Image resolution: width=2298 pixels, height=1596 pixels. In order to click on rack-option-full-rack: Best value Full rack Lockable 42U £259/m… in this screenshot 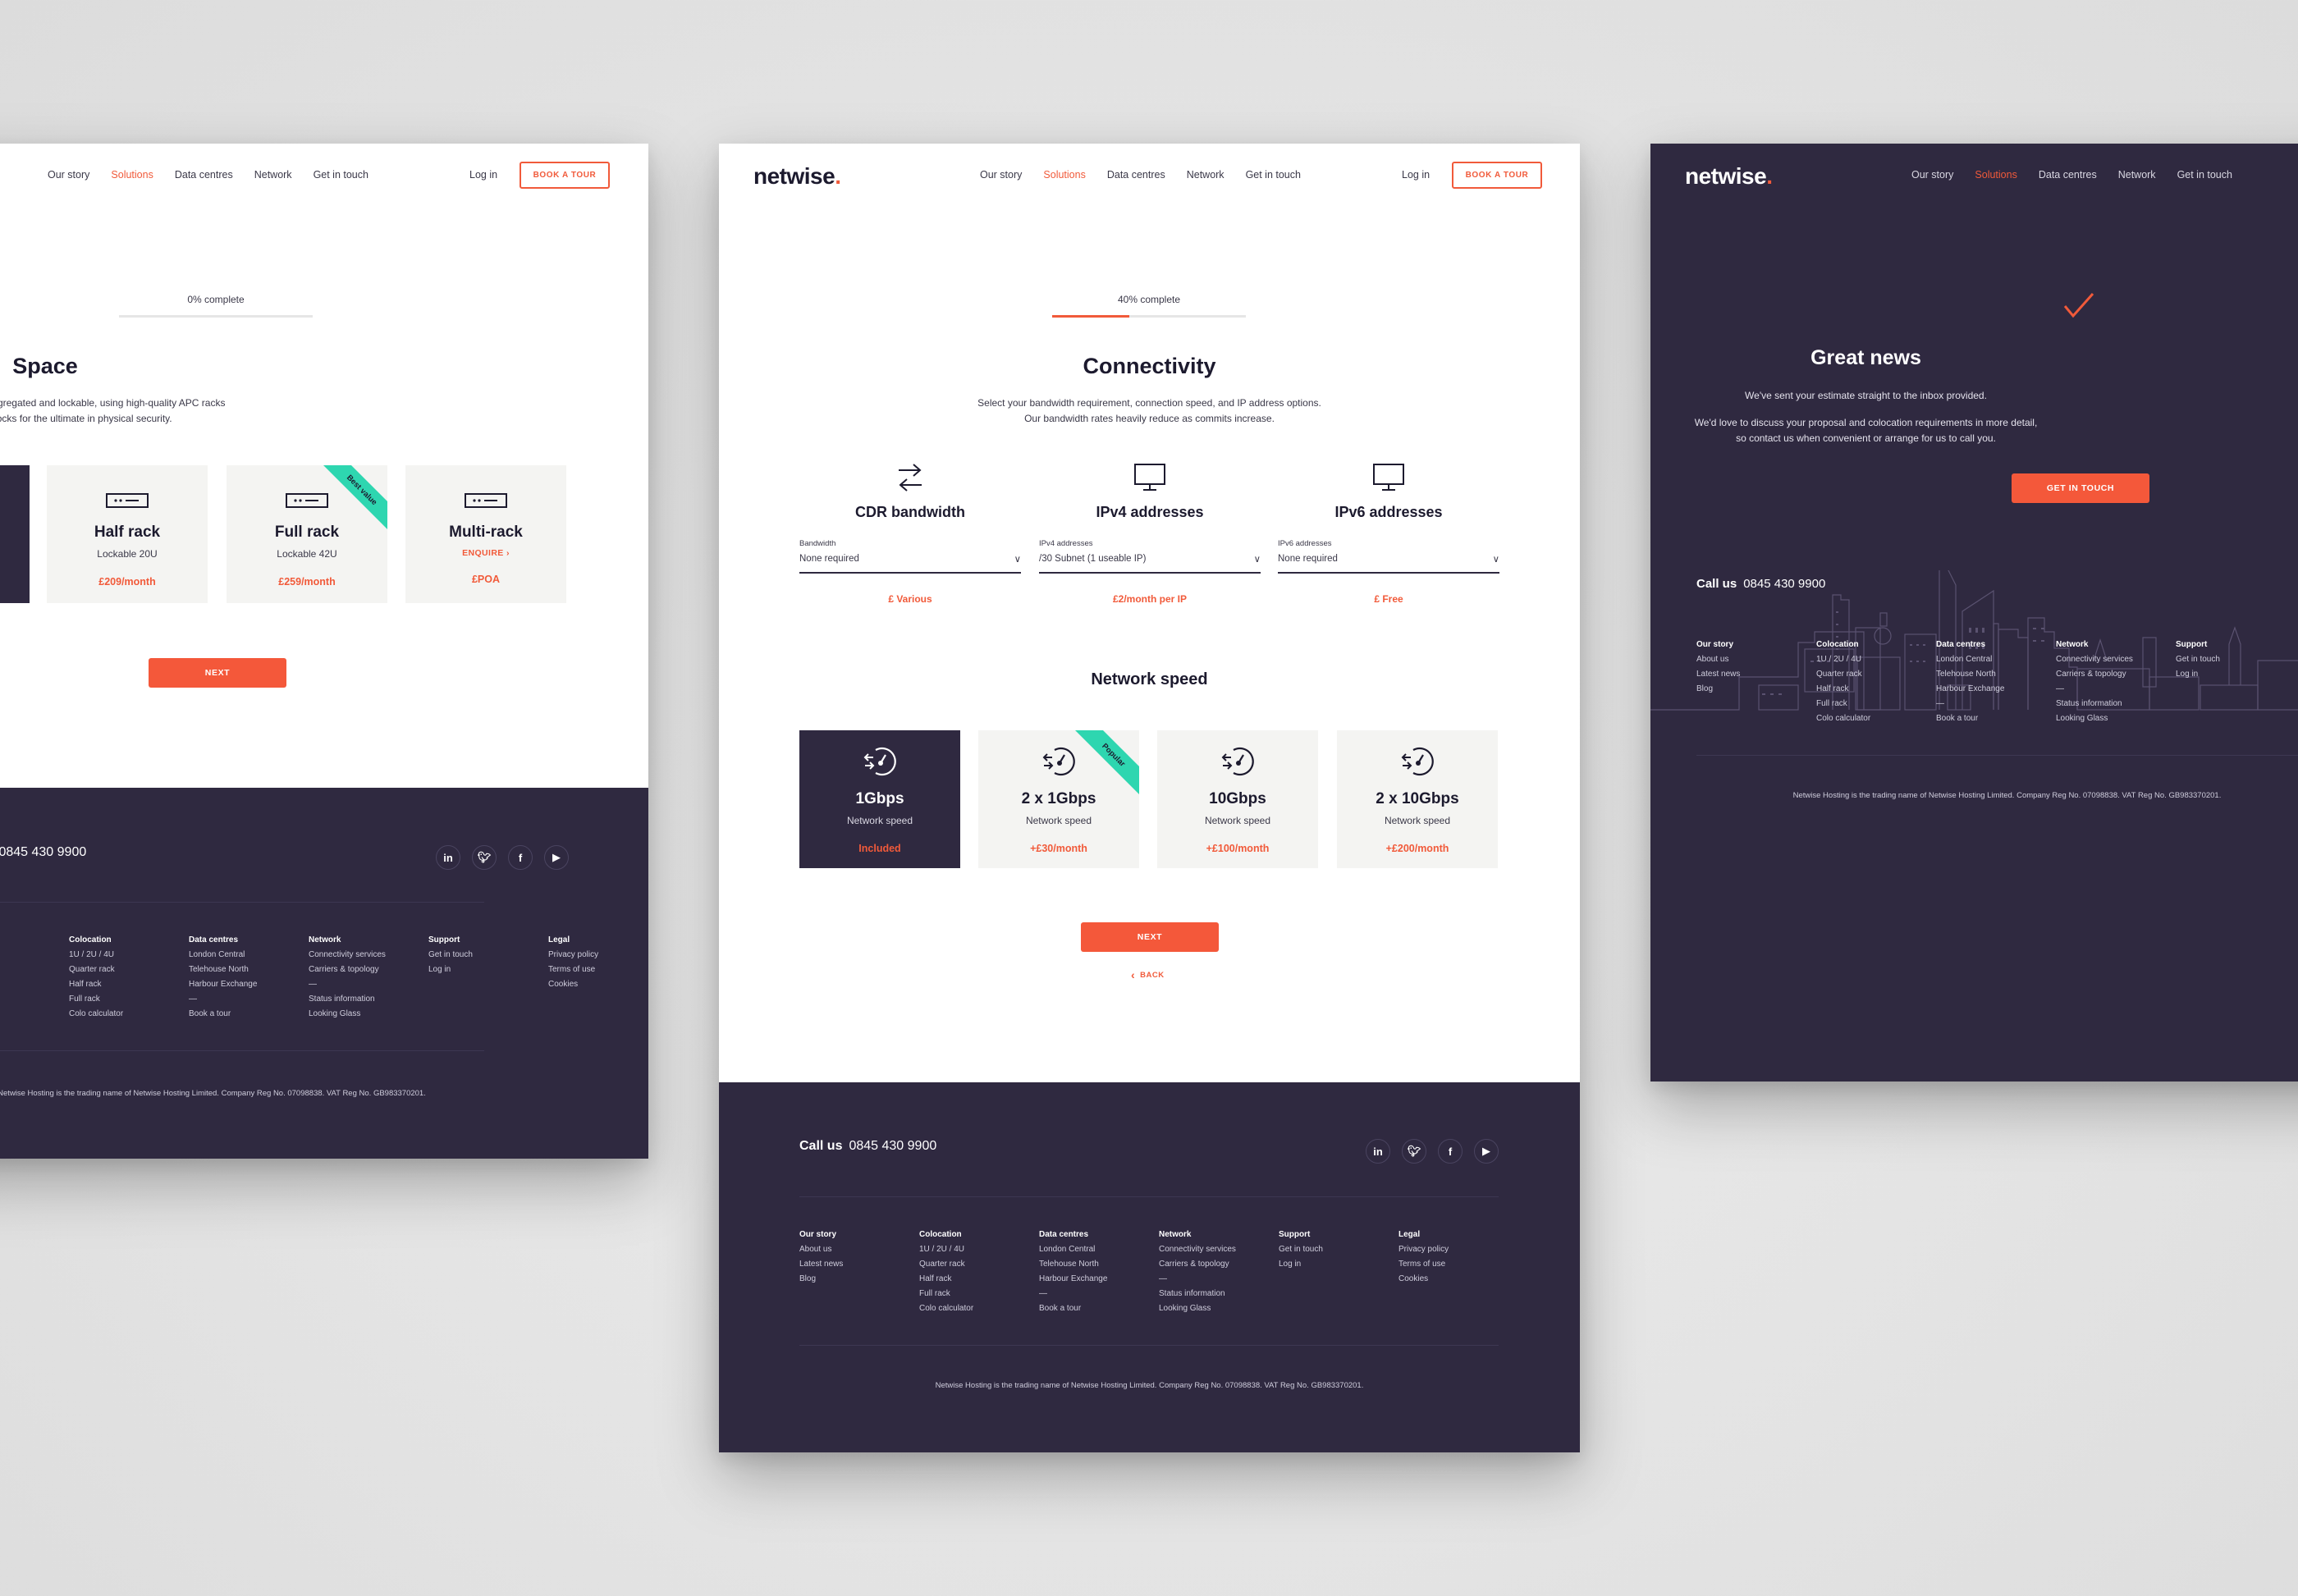, I will do `click(307, 534)`.